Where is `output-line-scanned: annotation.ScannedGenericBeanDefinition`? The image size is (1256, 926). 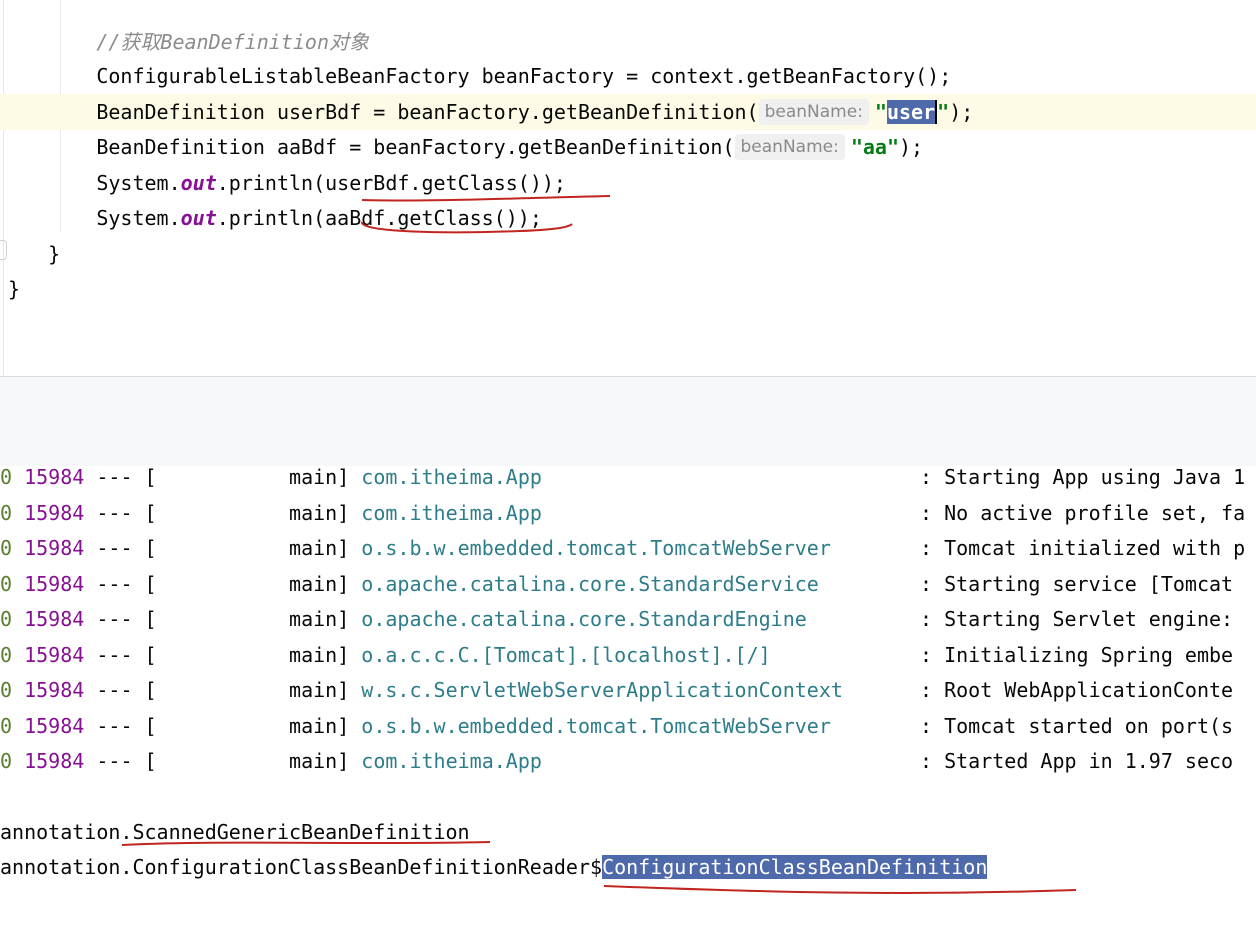 output-line-scanned: annotation.ScannedGenericBeanDefinition is located at coordinates (235, 832).